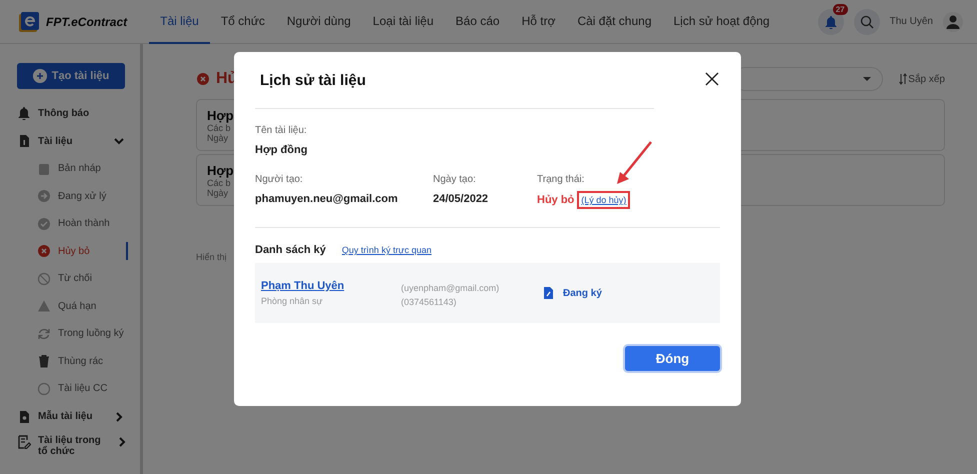 This screenshot has width=977, height=474. What do you see at coordinates (561, 179) in the screenshot?
I see `field-label: Trạng thái:` at bounding box center [561, 179].